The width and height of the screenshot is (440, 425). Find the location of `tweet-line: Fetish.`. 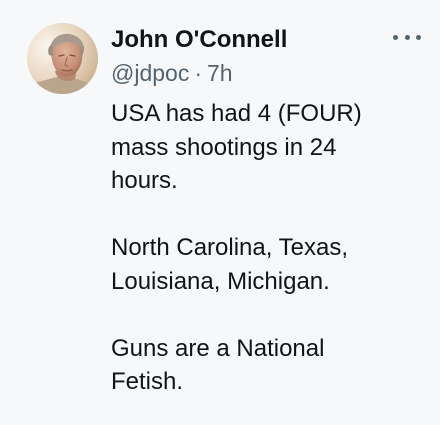

tweet-line: Fetish. is located at coordinates (147, 381).